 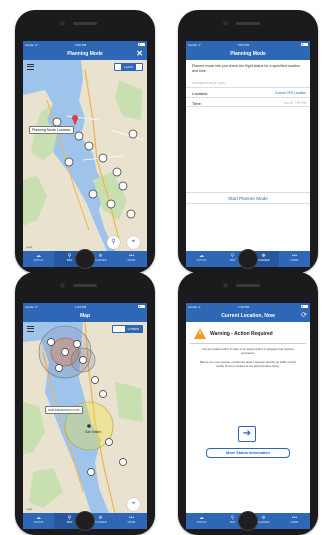 What do you see at coordinates (290, 93) in the screenshot?
I see `location-value: Current GPS Location` at bounding box center [290, 93].